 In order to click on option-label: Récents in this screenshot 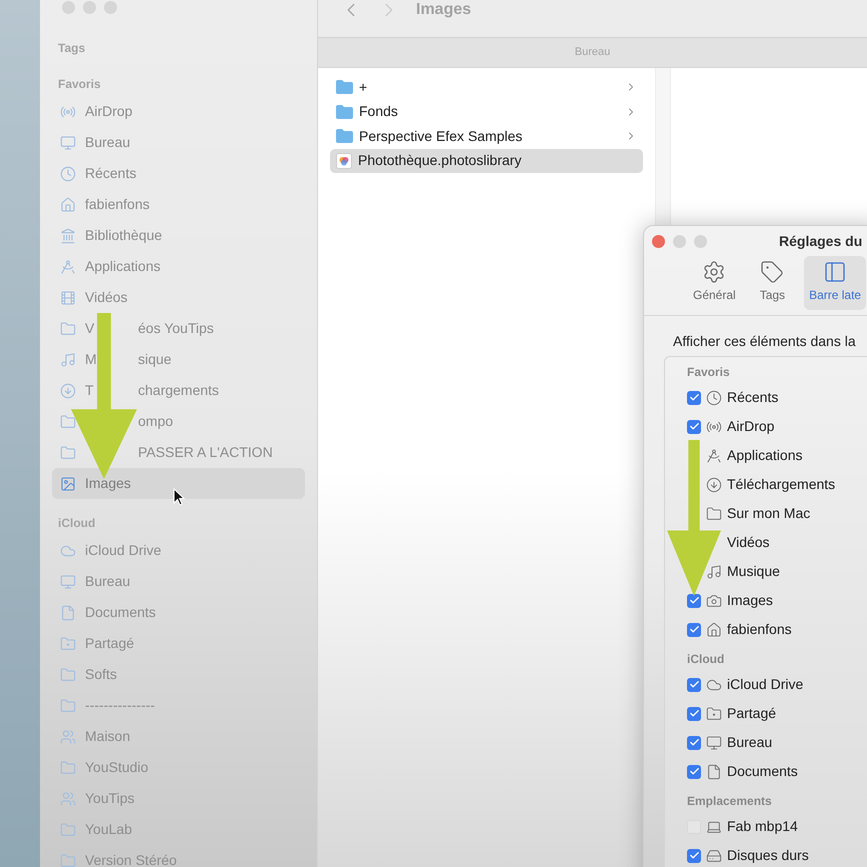, I will do `click(752, 397)`.